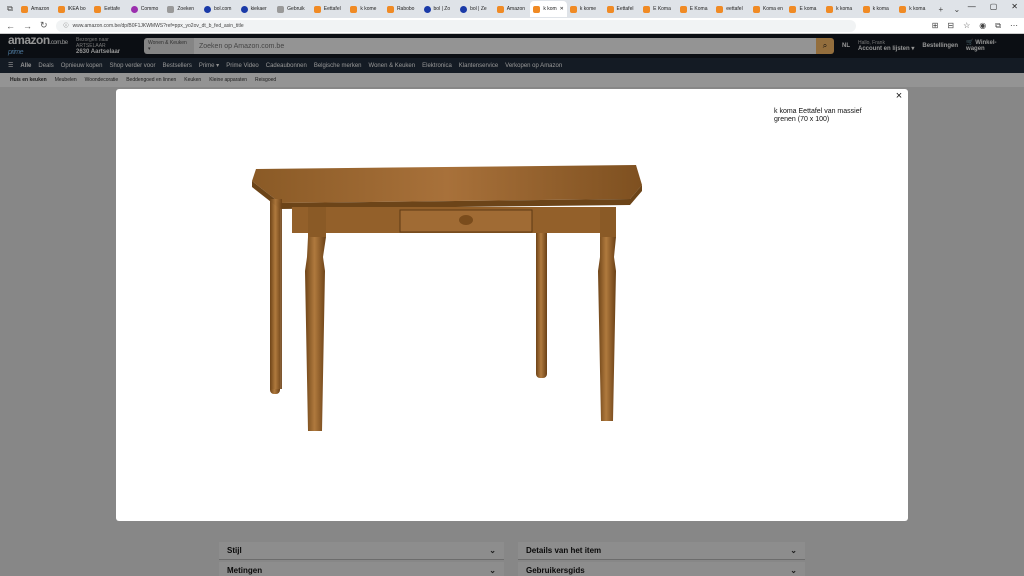 Image resolution: width=1024 pixels, height=576 pixels. I want to click on tab-label: E koma, so click(808, 9).